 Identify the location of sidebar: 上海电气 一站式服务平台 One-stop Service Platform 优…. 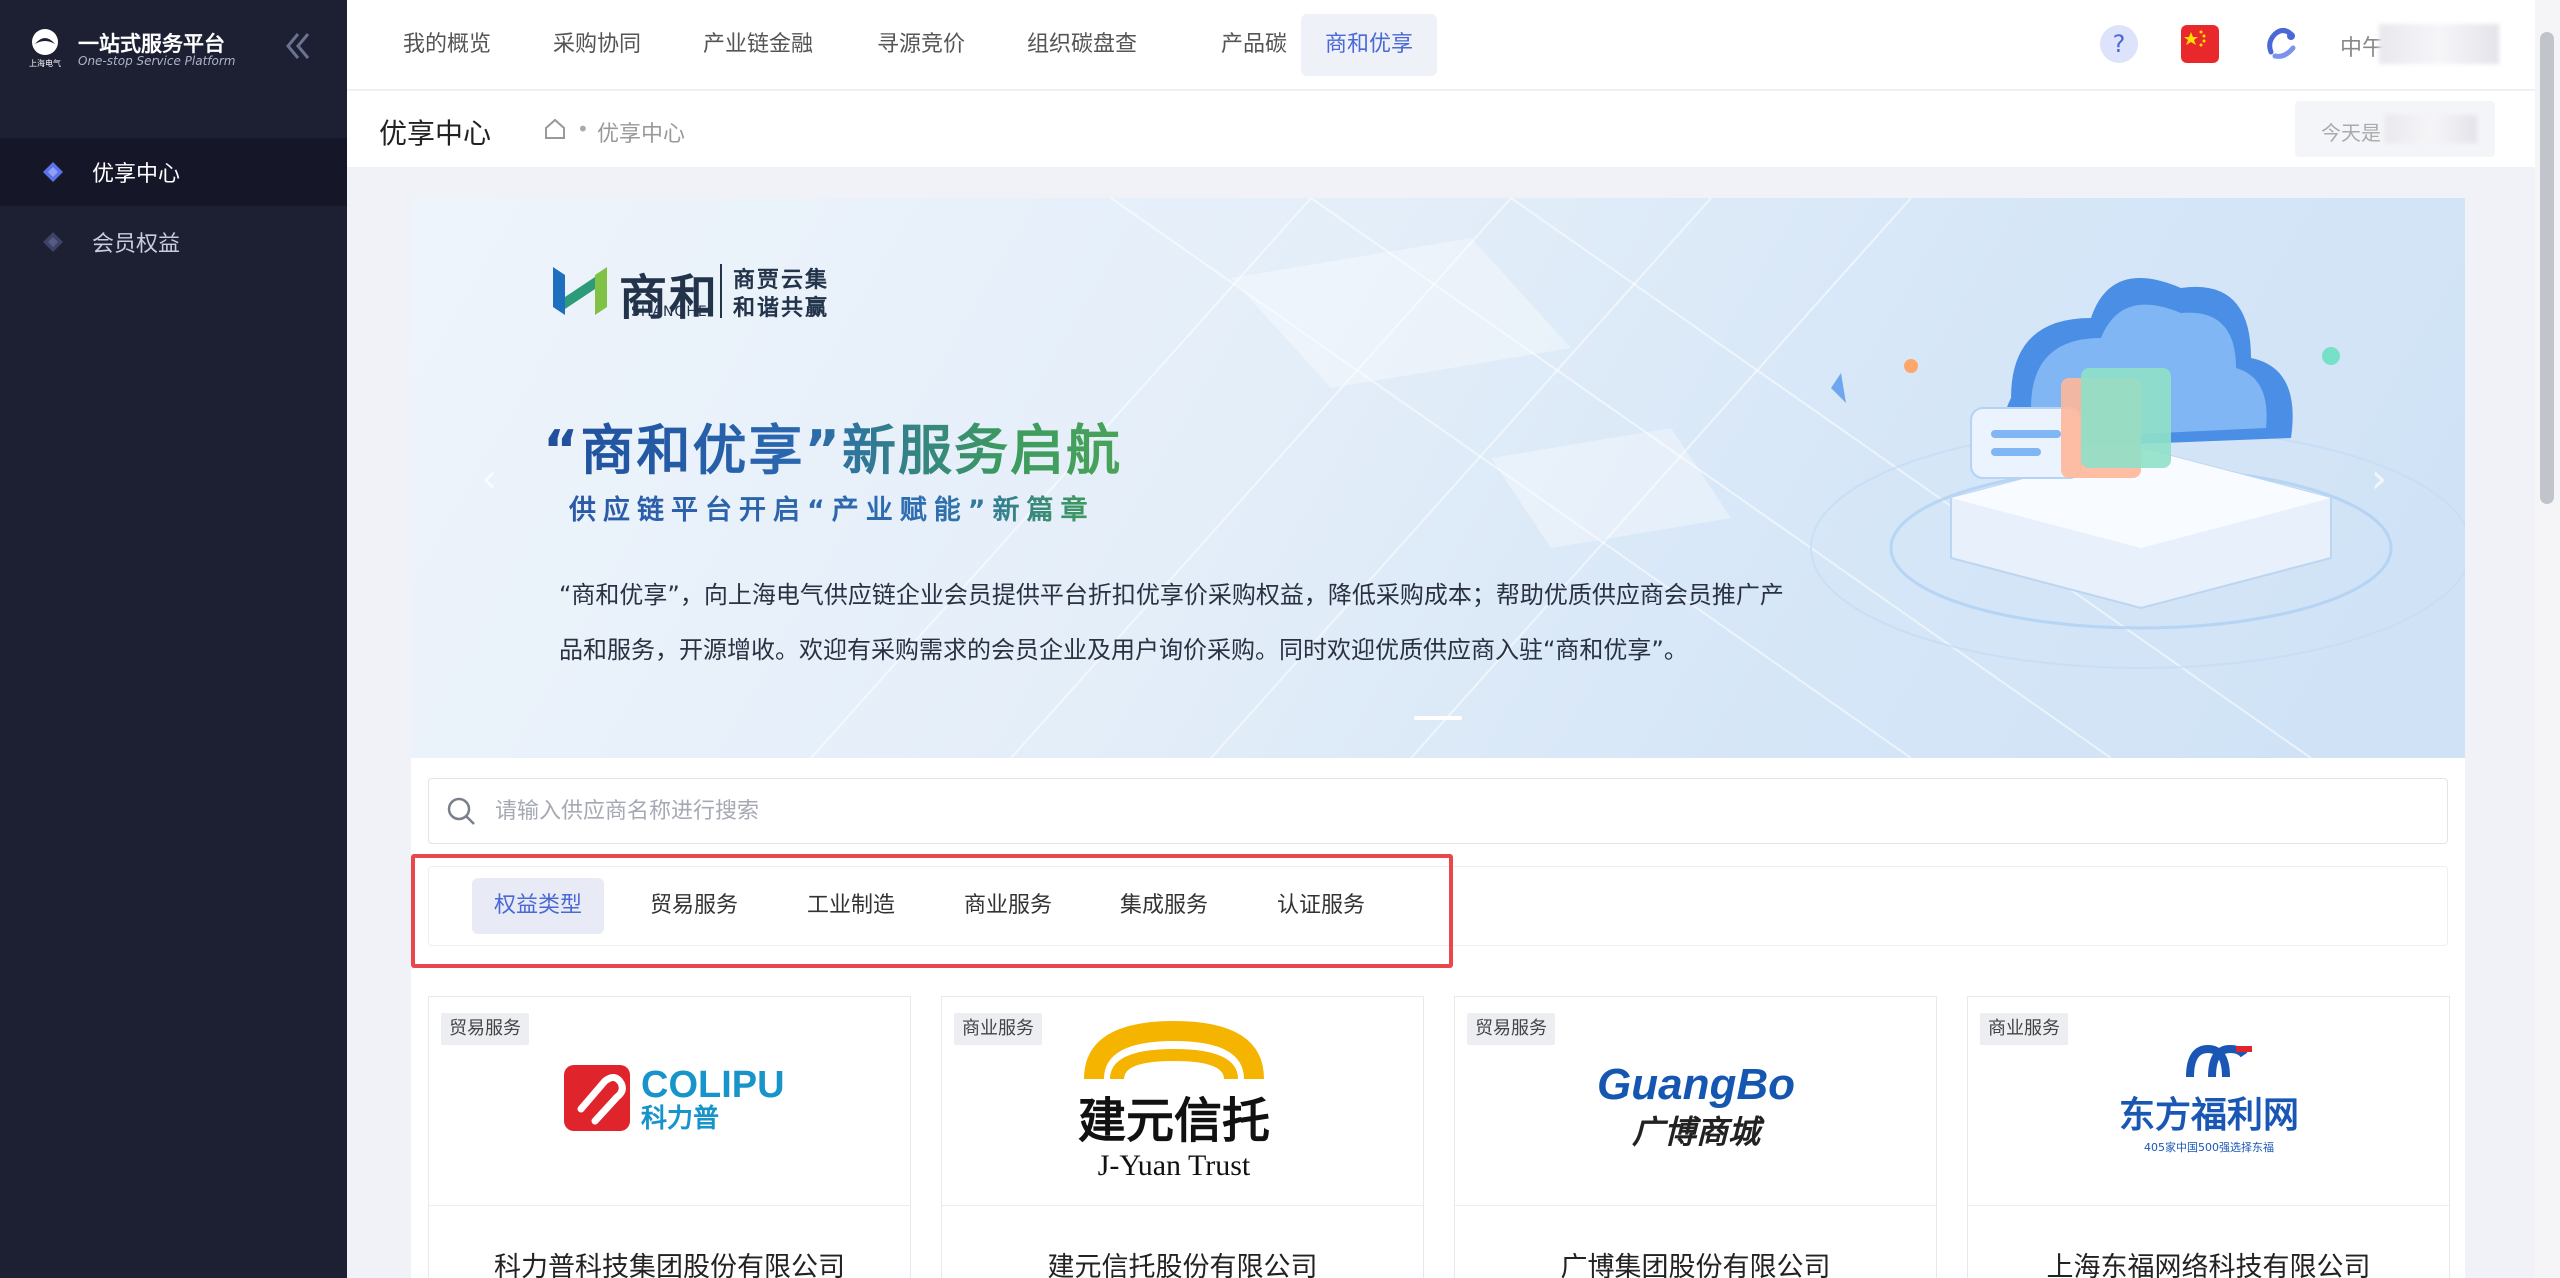
(173, 639).